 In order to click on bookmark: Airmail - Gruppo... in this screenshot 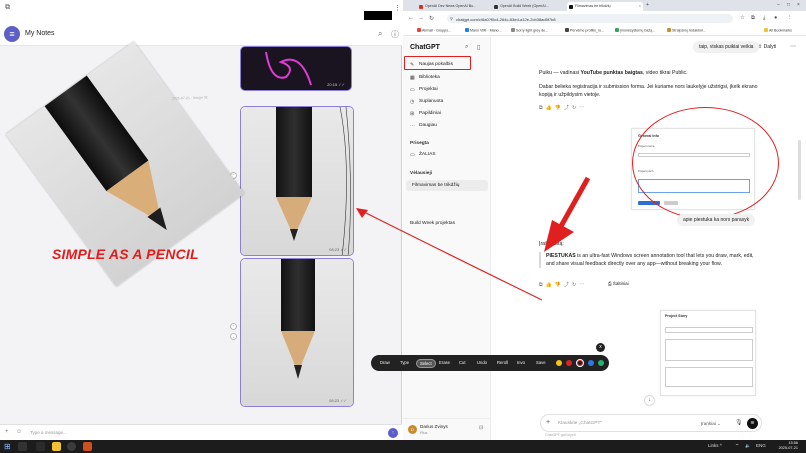, I will do `click(434, 30)`.